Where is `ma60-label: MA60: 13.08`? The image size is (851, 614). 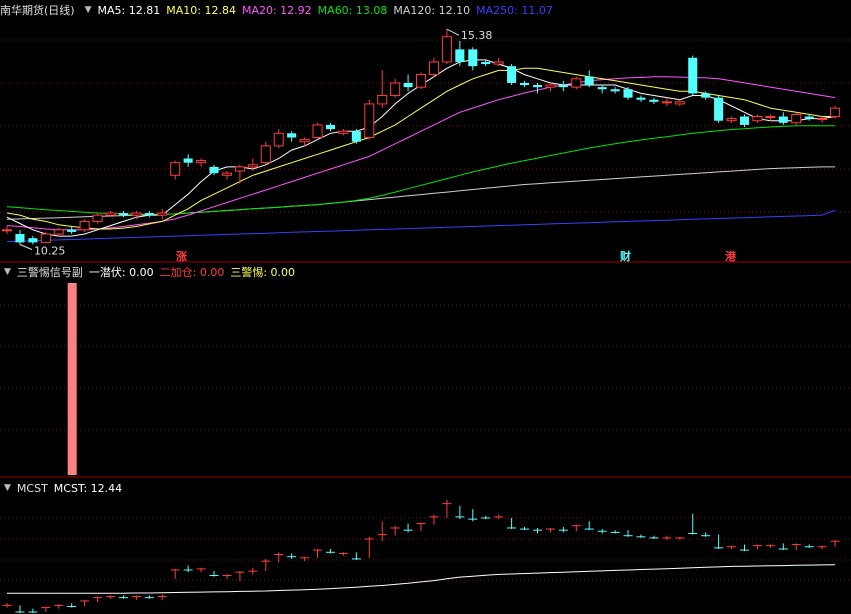
ma60-label: MA60: 13.08 is located at coordinates (352, 10).